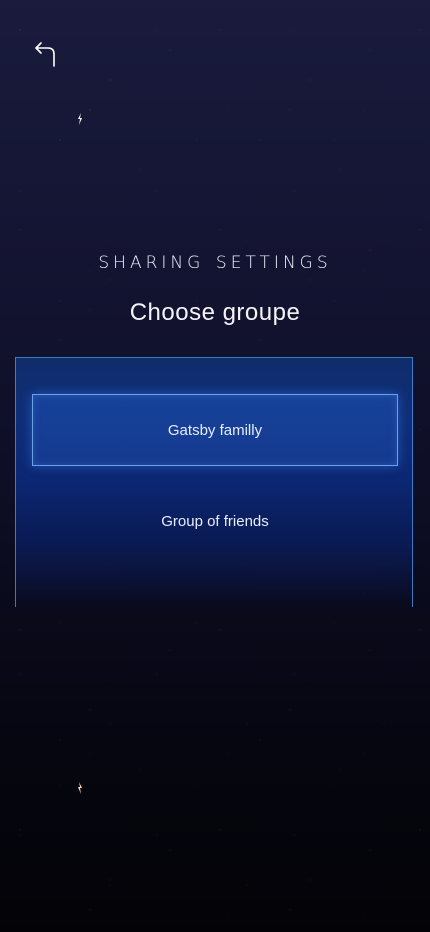  I want to click on group-option-label: Gatsby familly, so click(215, 430).